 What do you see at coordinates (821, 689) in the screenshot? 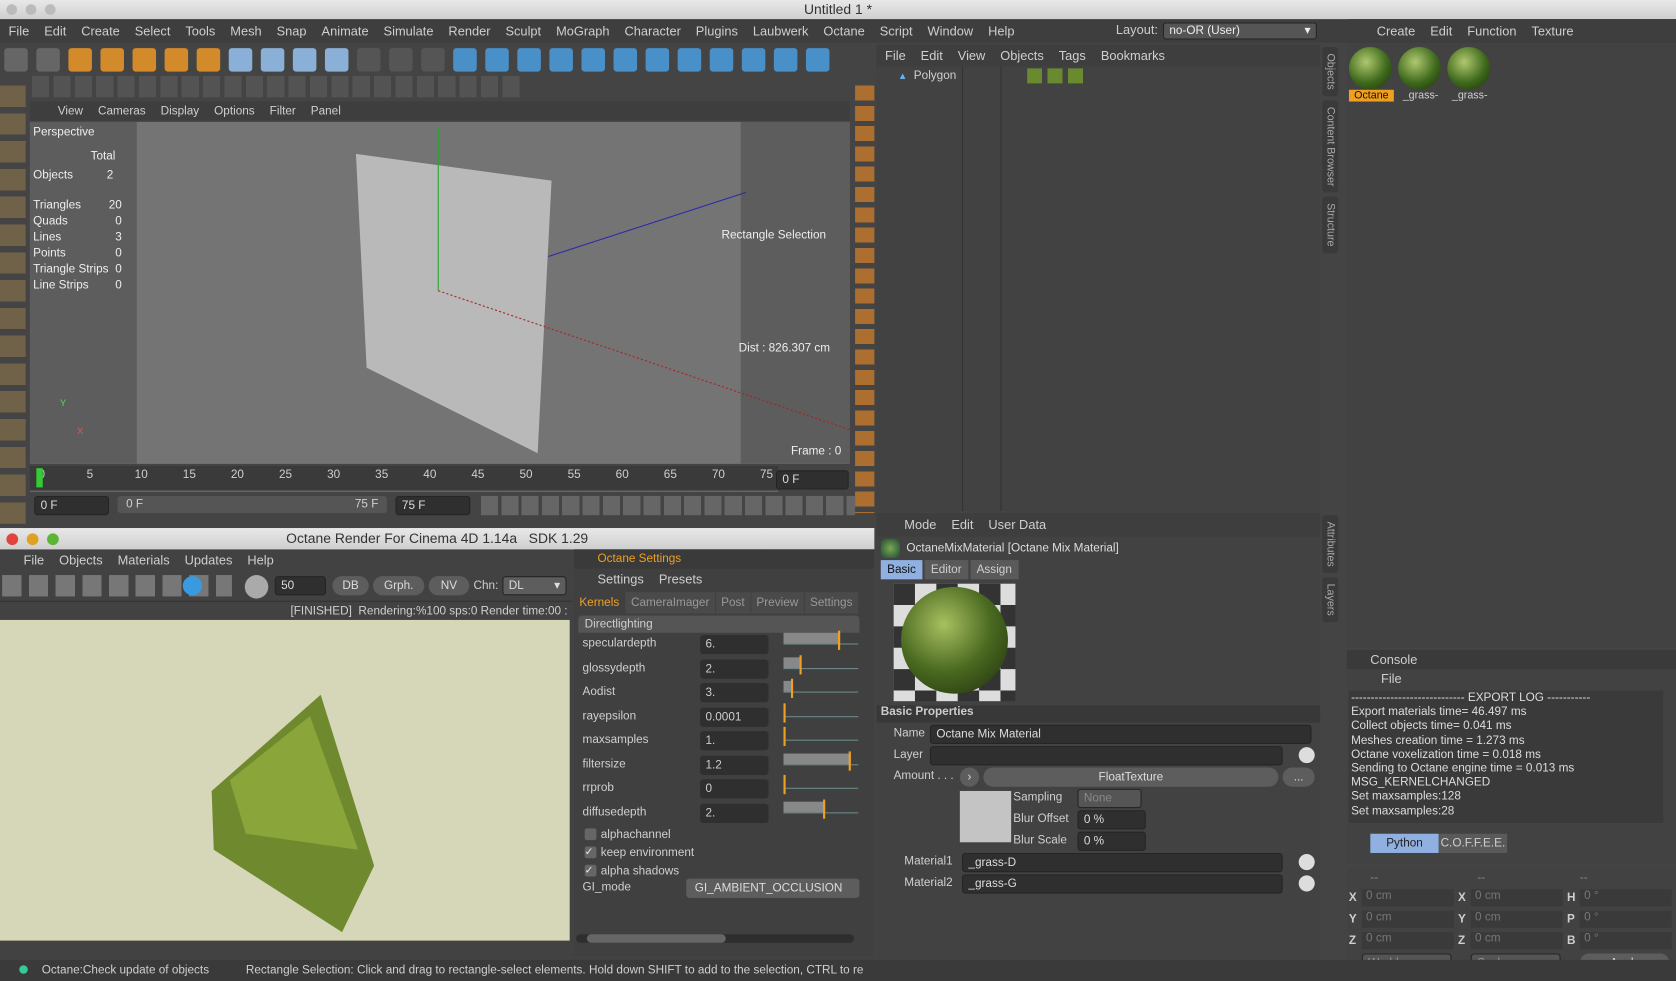
I see `param-slider-Aodist` at bounding box center [821, 689].